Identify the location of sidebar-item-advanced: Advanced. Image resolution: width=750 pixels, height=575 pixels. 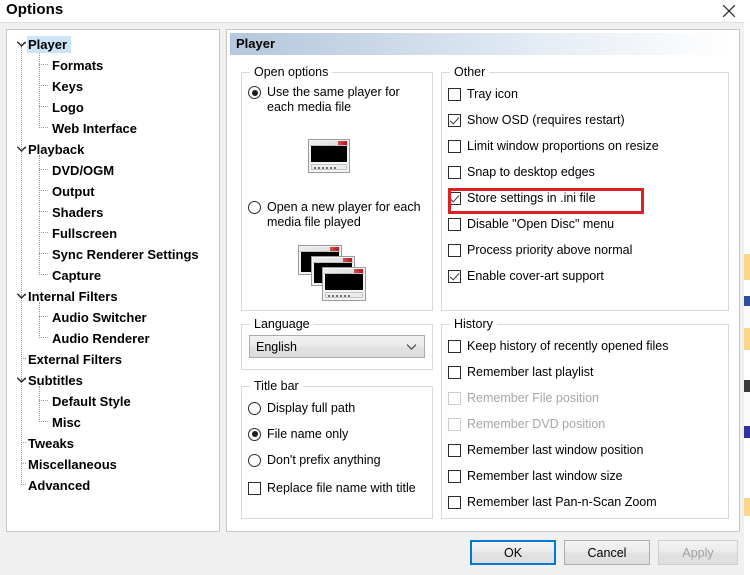
(113, 484).